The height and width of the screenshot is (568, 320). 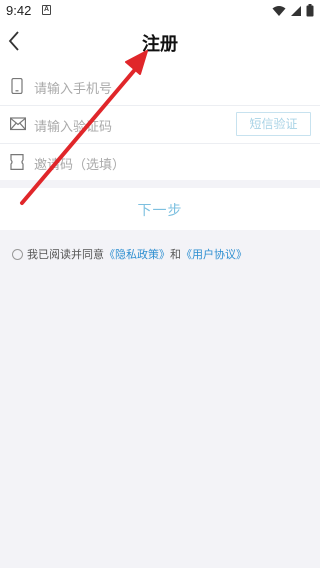 I want to click on phone-icon, so click(x=17, y=86).